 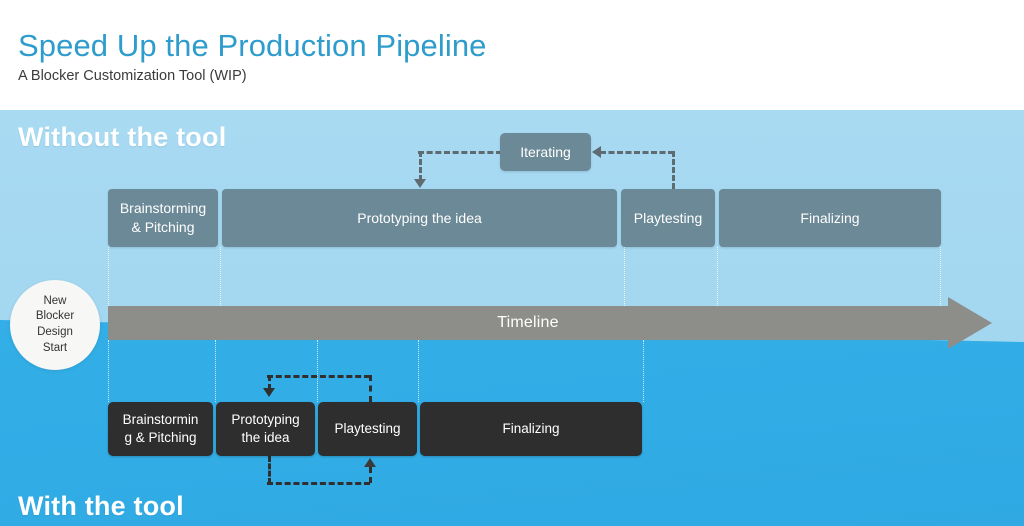 I want to click on with-tool-lower-loop-left-drop, so click(x=269, y=470).